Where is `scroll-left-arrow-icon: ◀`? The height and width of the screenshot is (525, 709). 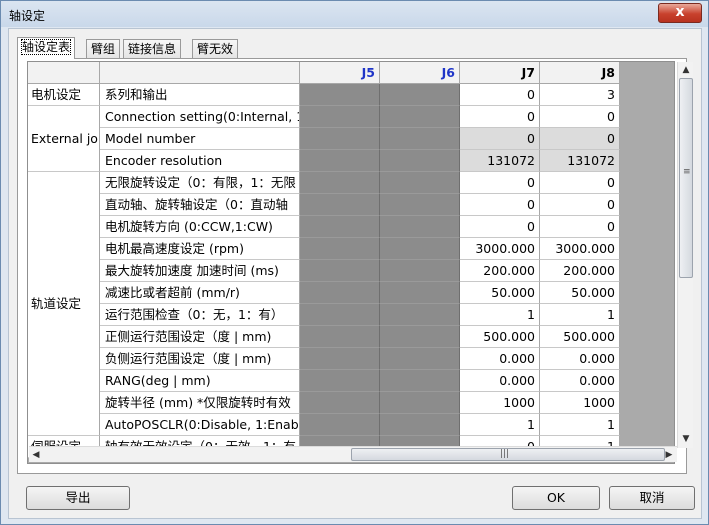 scroll-left-arrow-icon: ◀ is located at coordinates (36, 455).